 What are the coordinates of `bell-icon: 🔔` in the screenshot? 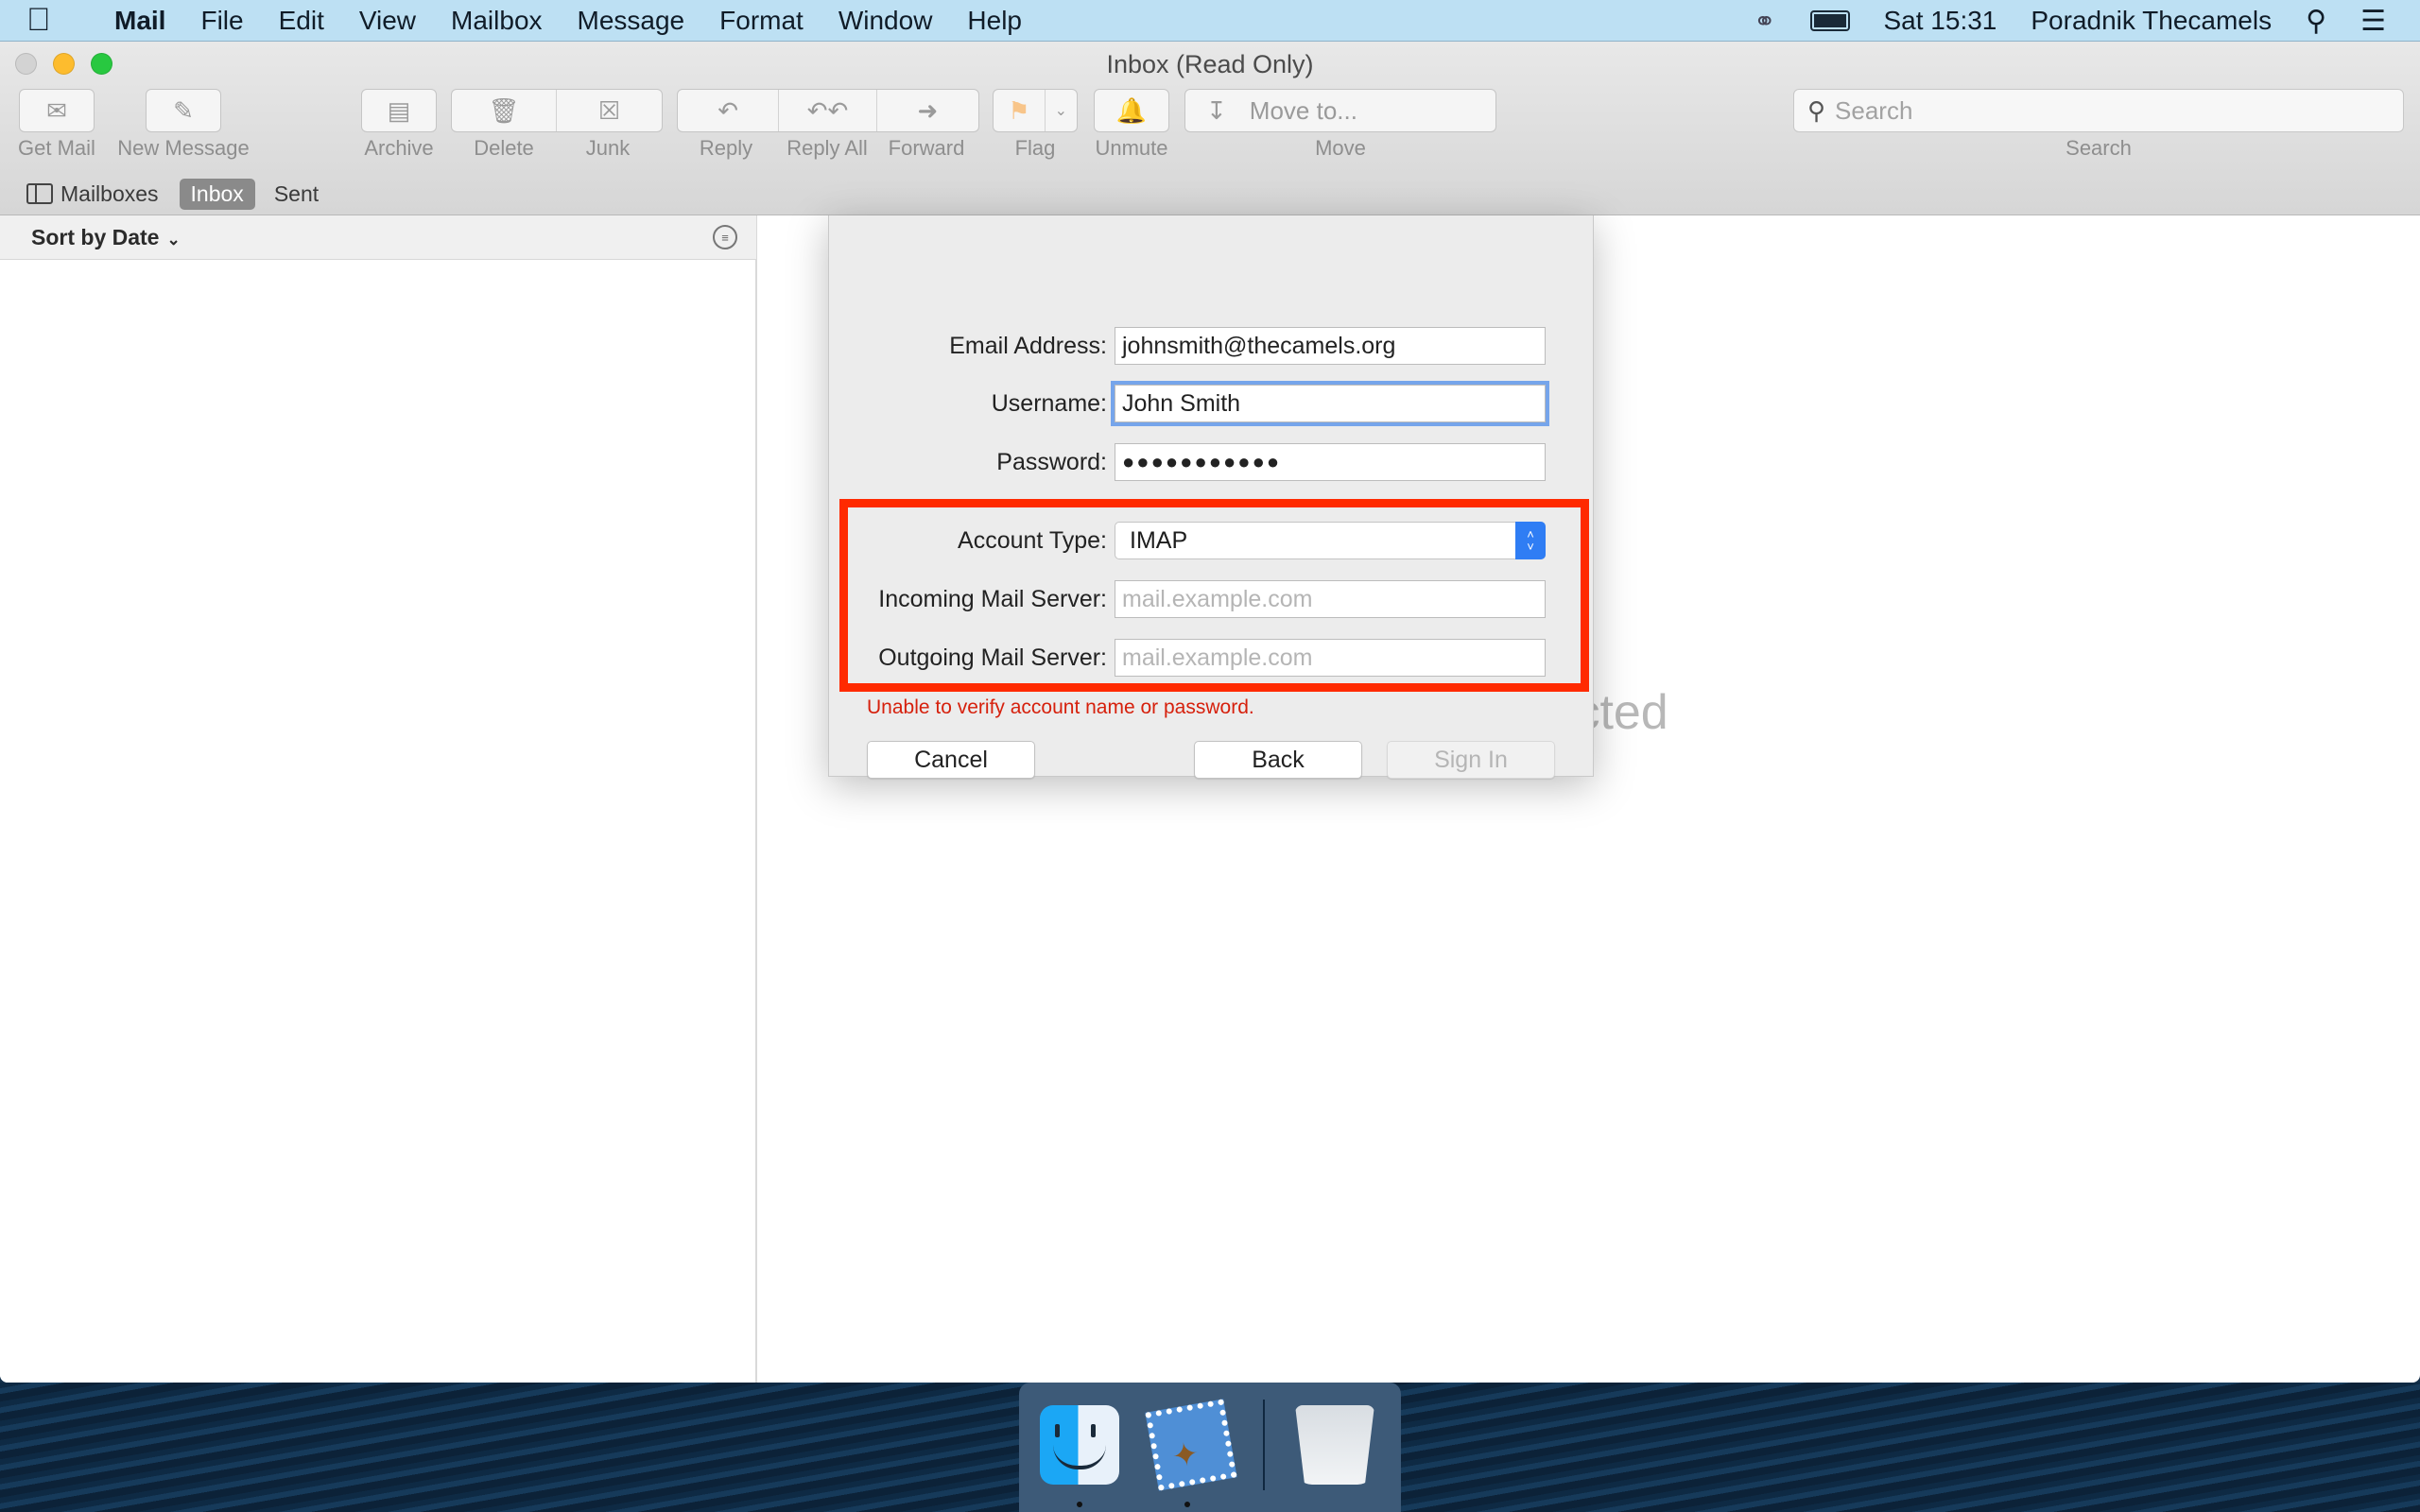 It's located at (1131, 110).